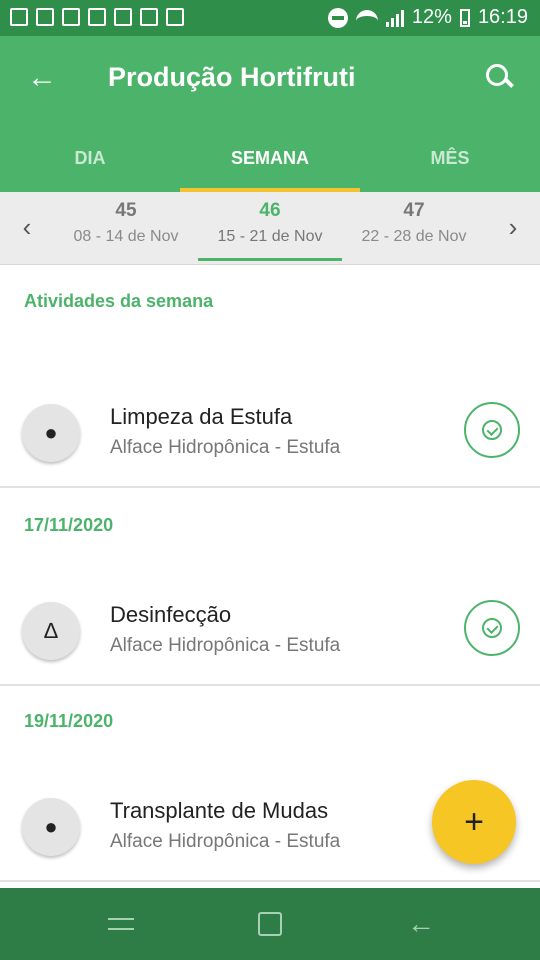  Describe the element at coordinates (51, 433) in the screenshot. I see `cleaning-activity-icon: ●` at that location.